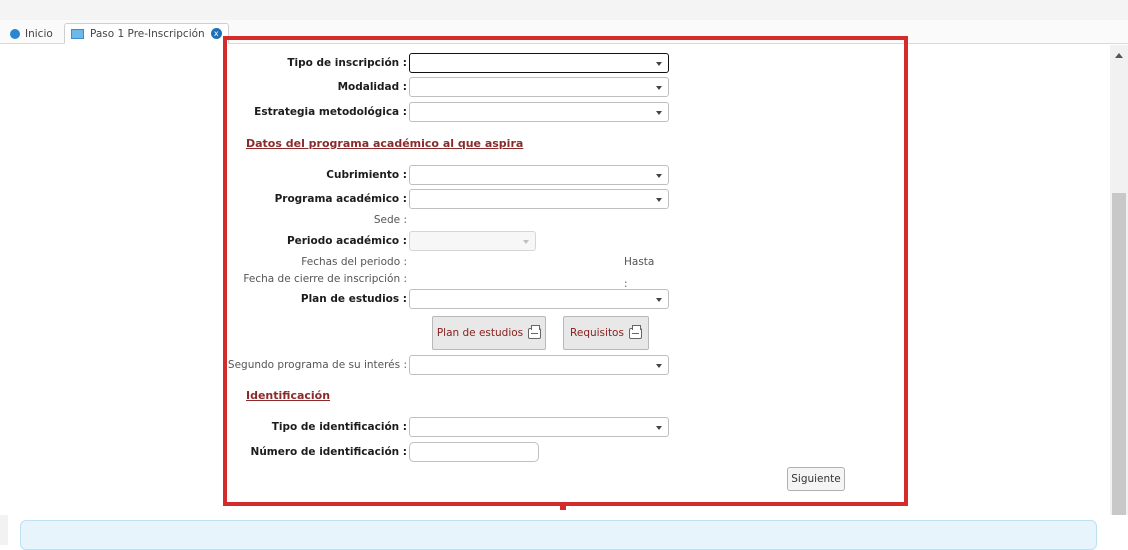 Image resolution: width=1128 pixels, height=550 pixels. Describe the element at coordinates (15, 33) in the screenshot. I see `home-dot-icon` at that location.